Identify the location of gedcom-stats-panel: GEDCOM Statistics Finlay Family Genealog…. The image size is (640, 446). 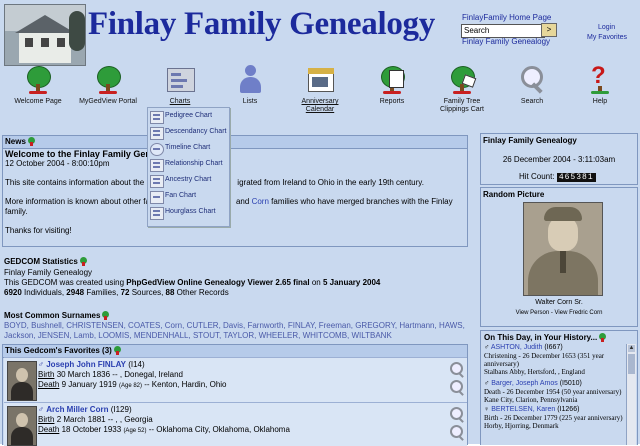
(234, 300).